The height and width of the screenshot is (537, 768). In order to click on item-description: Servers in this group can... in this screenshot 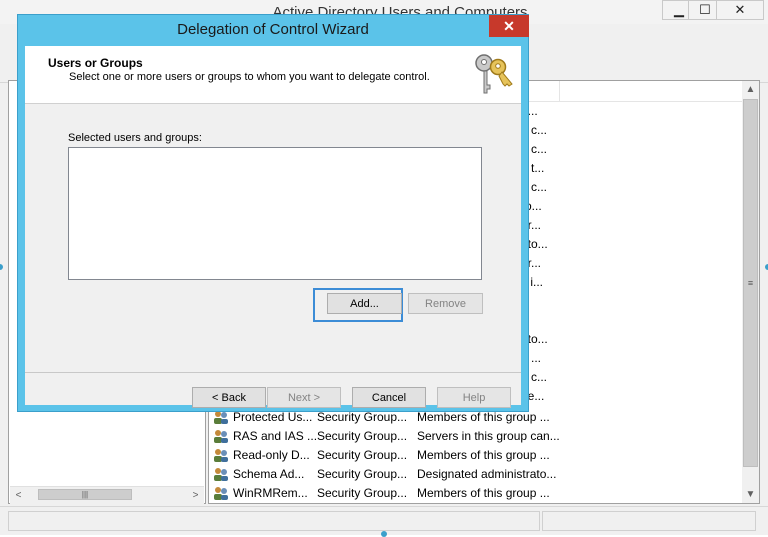, I will do `click(488, 436)`.